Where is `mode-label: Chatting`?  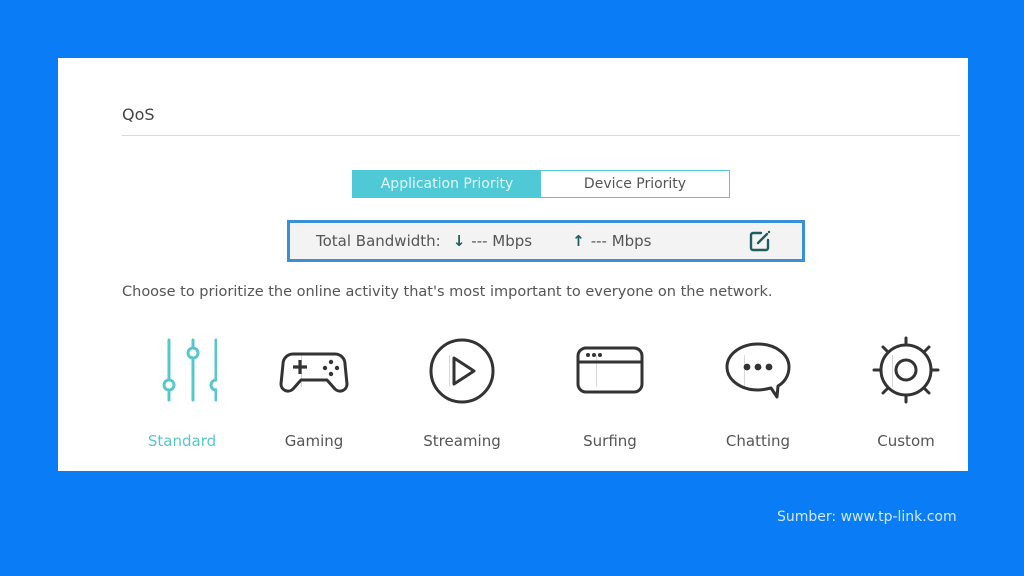
mode-label: Chatting is located at coordinates (758, 441).